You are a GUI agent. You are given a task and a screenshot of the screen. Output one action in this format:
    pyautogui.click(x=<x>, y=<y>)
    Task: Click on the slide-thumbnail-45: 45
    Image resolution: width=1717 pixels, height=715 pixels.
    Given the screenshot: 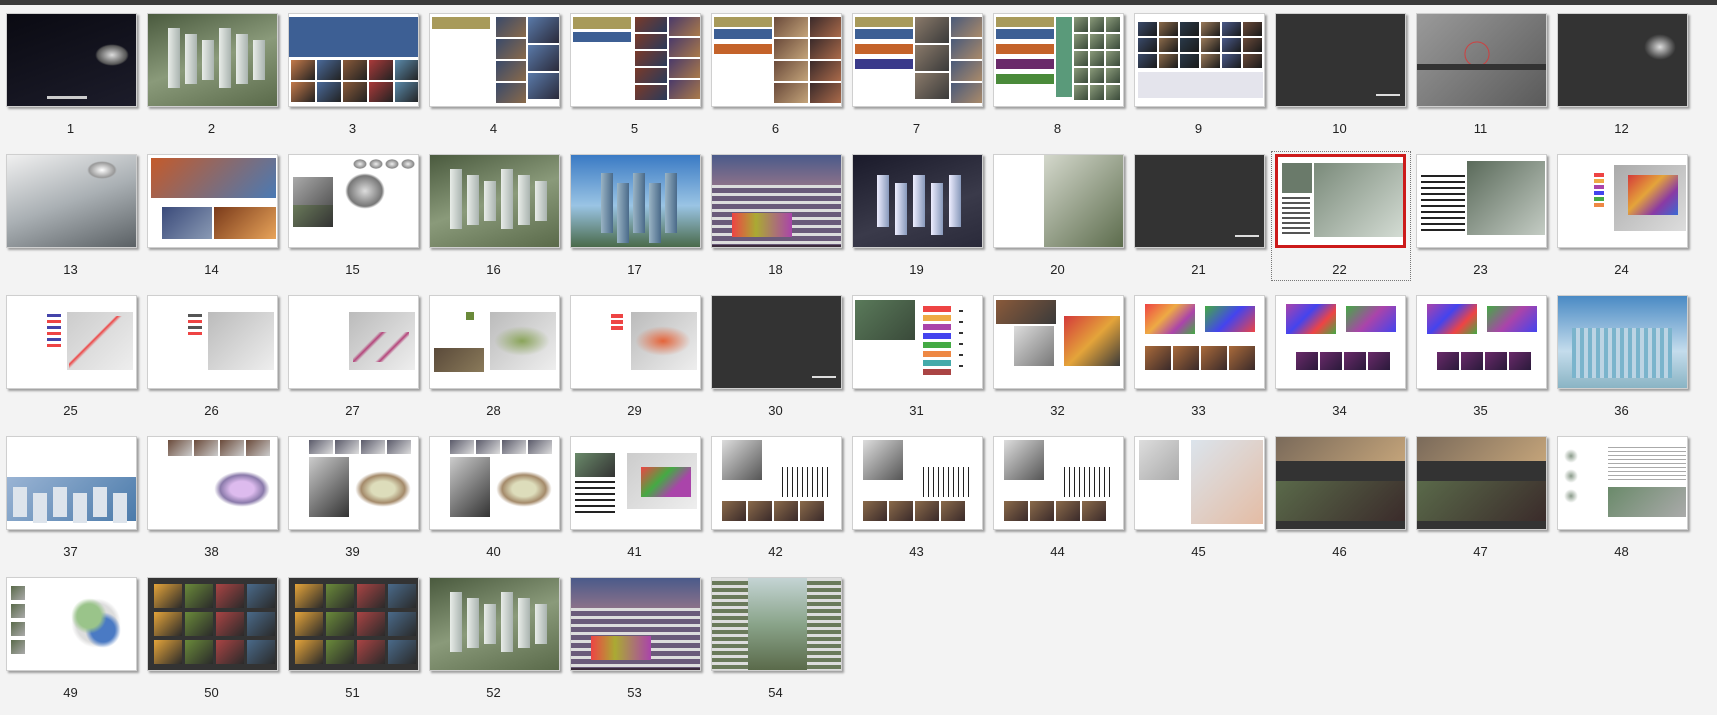 What is the action you would take?
    pyautogui.click(x=1198, y=493)
    